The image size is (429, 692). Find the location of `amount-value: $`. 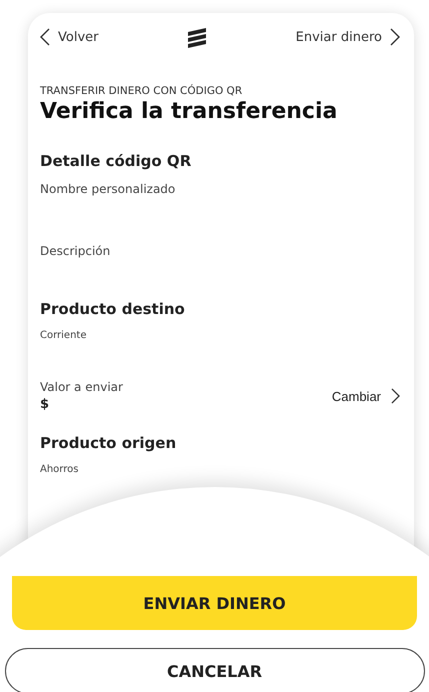

amount-value: $ is located at coordinates (45, 404).